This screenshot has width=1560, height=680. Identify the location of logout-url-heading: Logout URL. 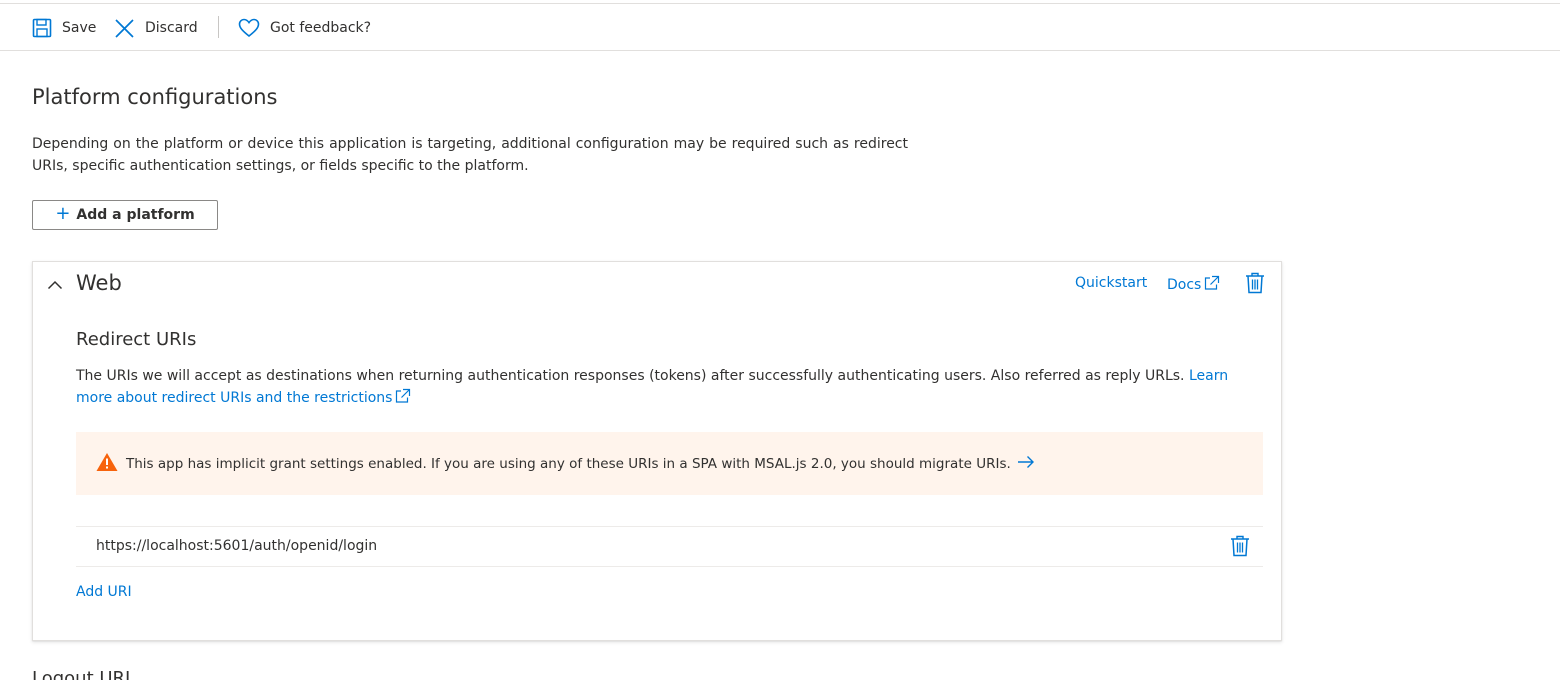
(84, 674).